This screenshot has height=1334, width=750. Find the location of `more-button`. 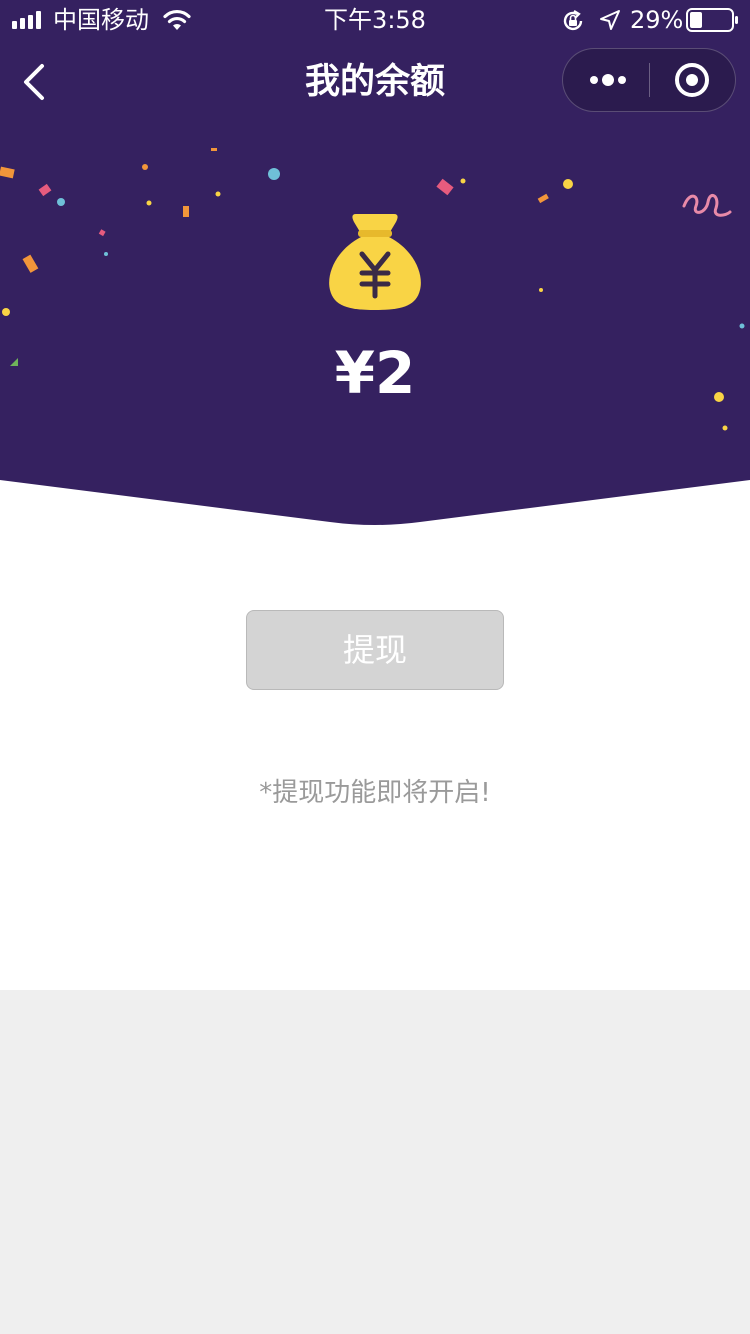

more-button is located at coordinates (606, 80).